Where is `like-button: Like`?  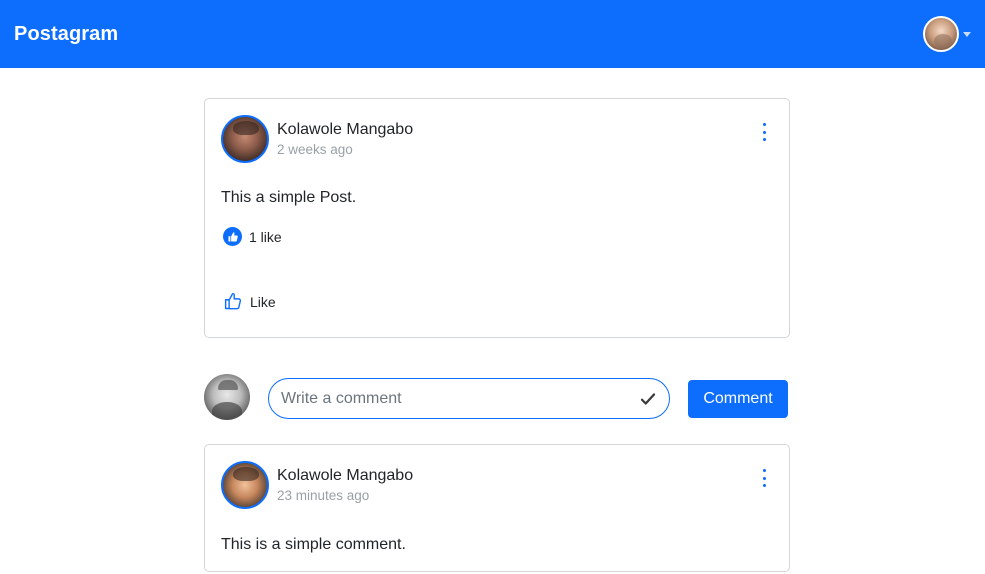
like-button: Like is located at coordinates (249, 301).